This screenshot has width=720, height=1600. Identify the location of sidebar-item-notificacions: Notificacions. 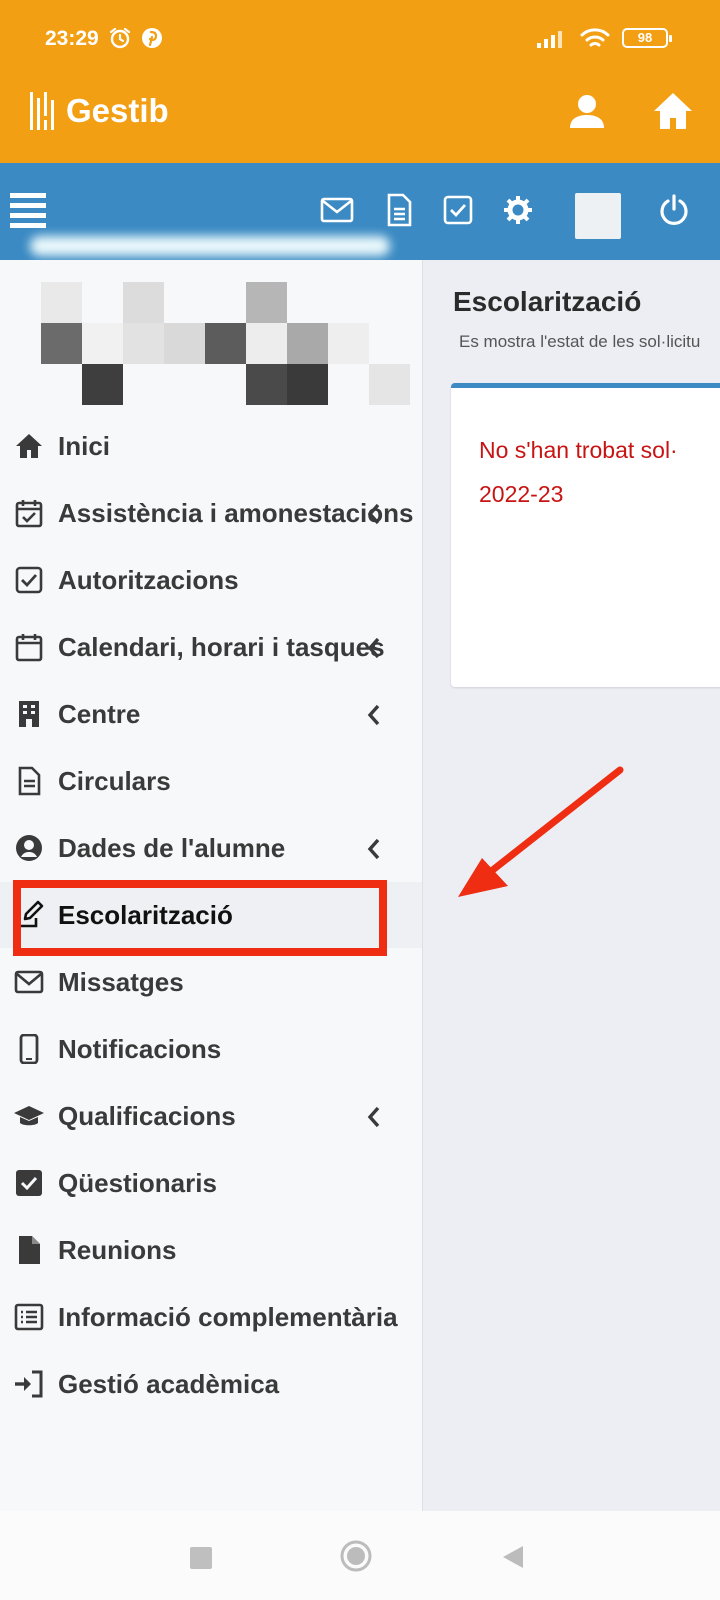
(211, 1049).